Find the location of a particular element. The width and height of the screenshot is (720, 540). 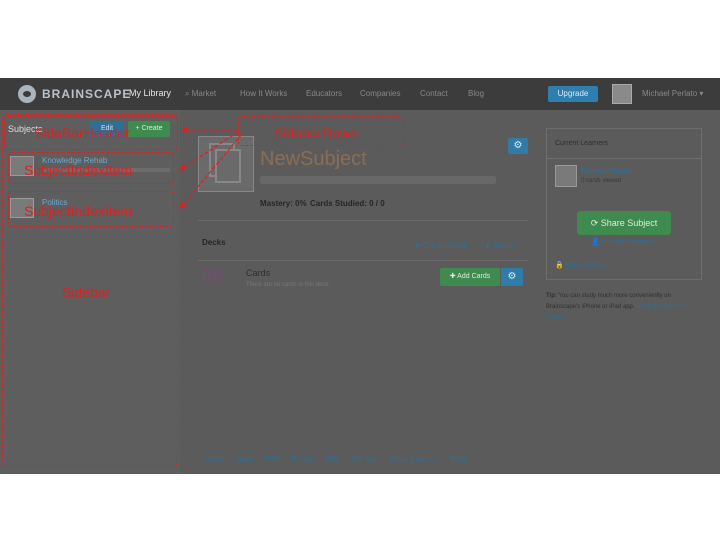

label-sidebar-rows: SidebarRows is located at coordinates (316, 133).